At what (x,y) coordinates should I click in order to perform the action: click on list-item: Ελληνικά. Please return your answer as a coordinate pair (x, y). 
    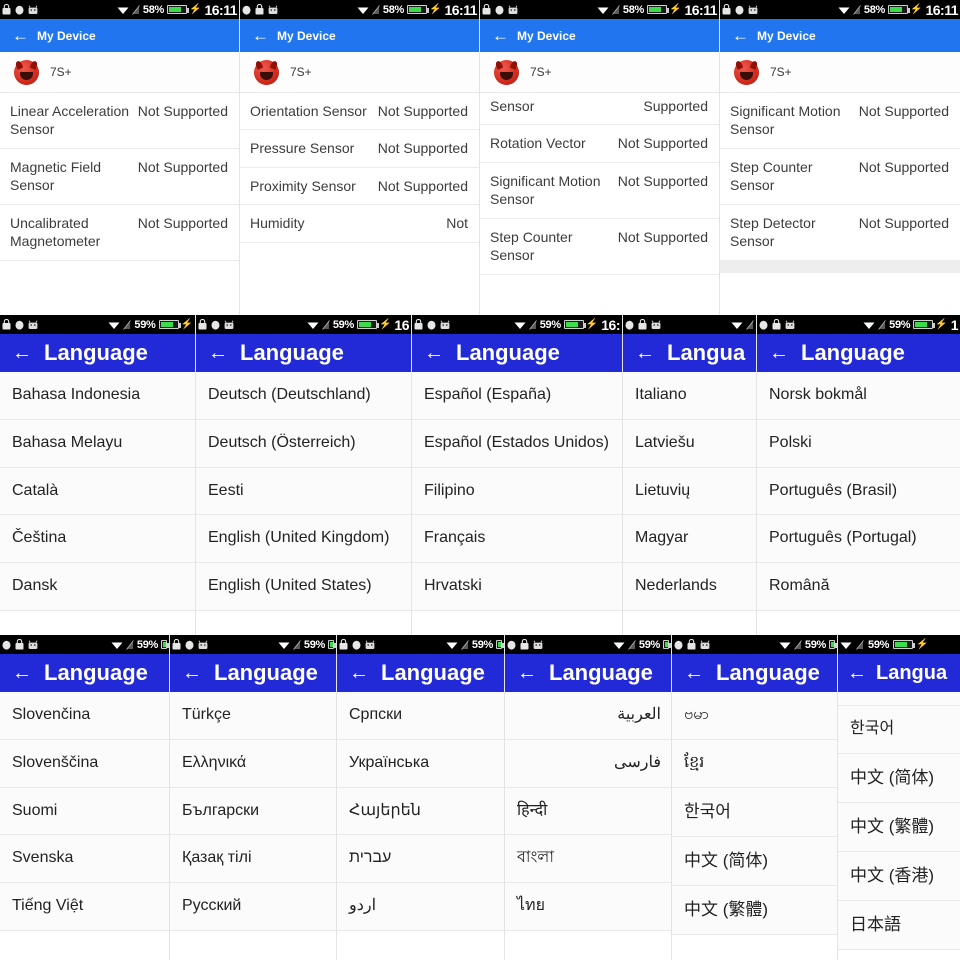
    Looking at the image, I should click on (253, 763).